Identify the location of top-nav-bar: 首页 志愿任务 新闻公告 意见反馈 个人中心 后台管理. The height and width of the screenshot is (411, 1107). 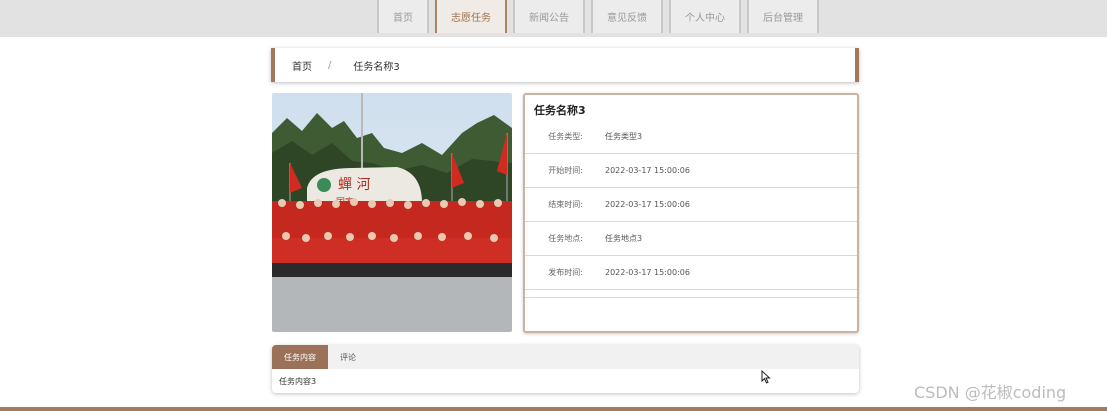
(553, 18).